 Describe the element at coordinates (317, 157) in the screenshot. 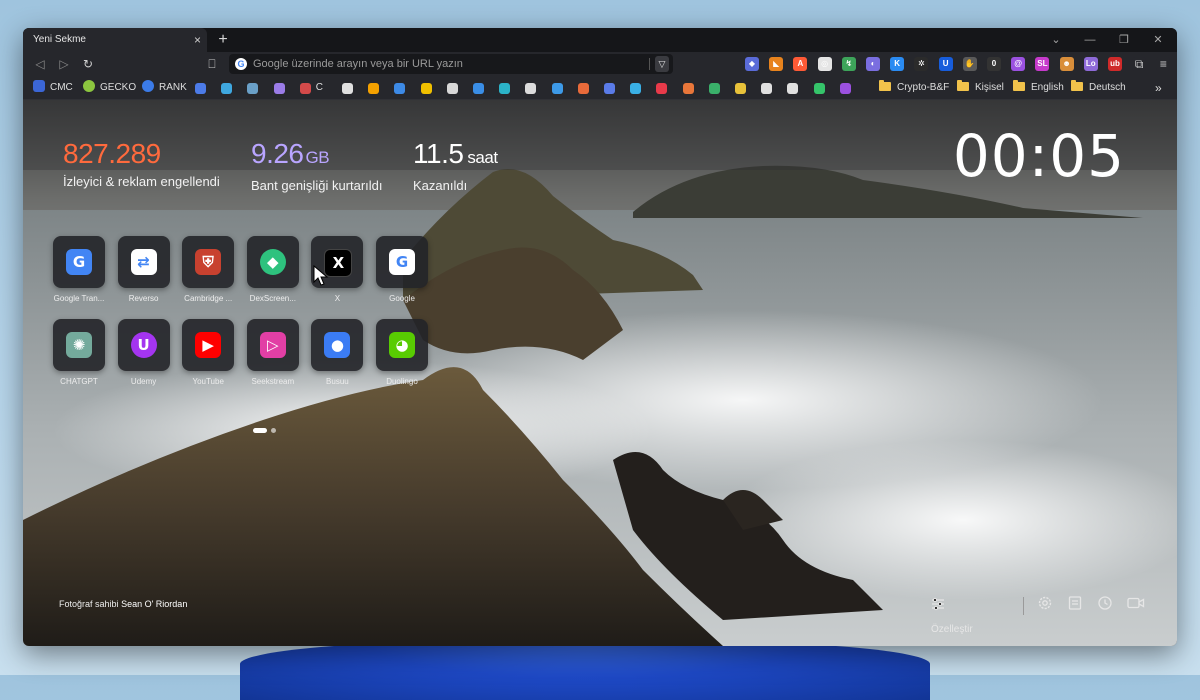

I see `bandwidth-unit: GB` at that location.